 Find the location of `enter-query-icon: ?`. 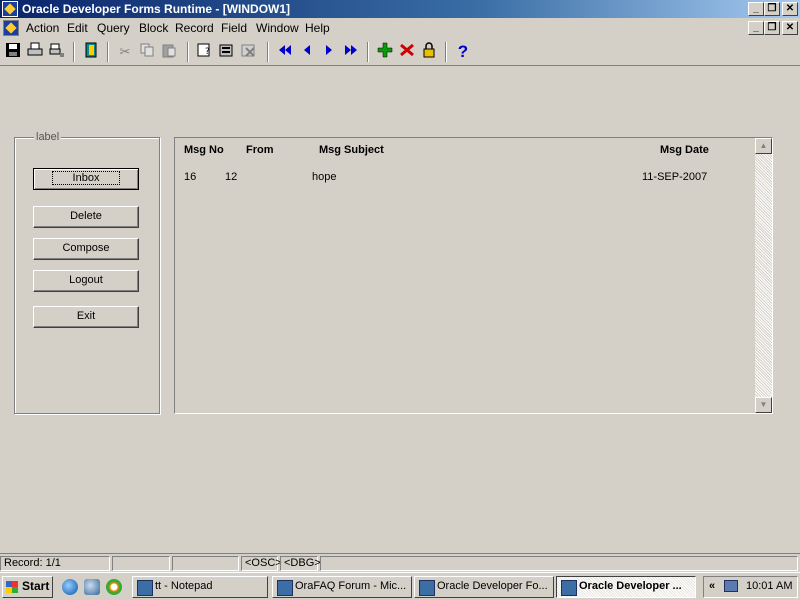

enter-query-icon: ? is located at coordinates (205, 52).